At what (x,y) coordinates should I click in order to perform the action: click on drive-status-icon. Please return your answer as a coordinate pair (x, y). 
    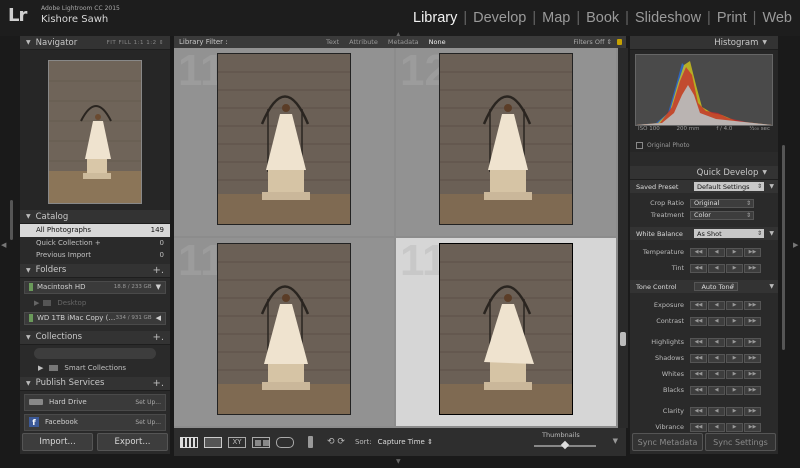
    Looking at the image, I should click on (31, 318).